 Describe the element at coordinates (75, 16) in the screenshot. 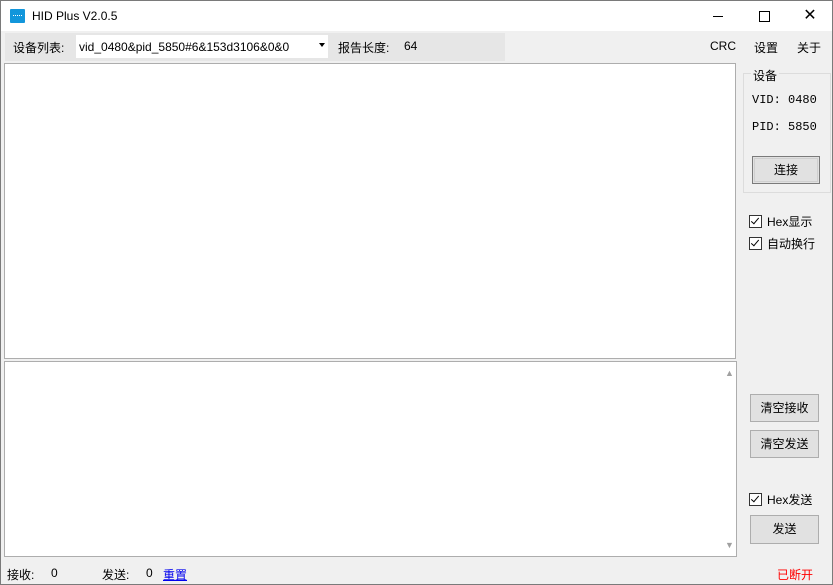

I see `window-title: HID Plus V2.0.5` at that location.